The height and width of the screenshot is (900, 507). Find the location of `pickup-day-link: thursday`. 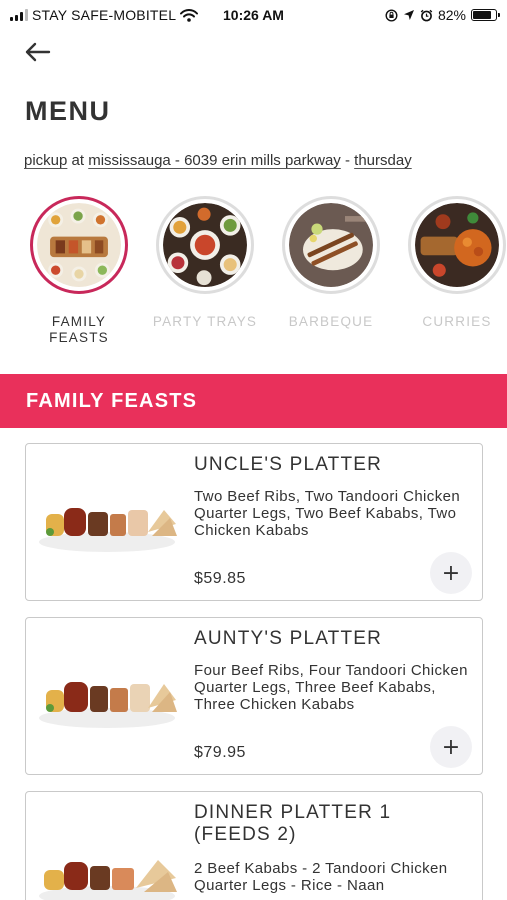

pickup-day-link: thursday is located at coordinates (383, 160).